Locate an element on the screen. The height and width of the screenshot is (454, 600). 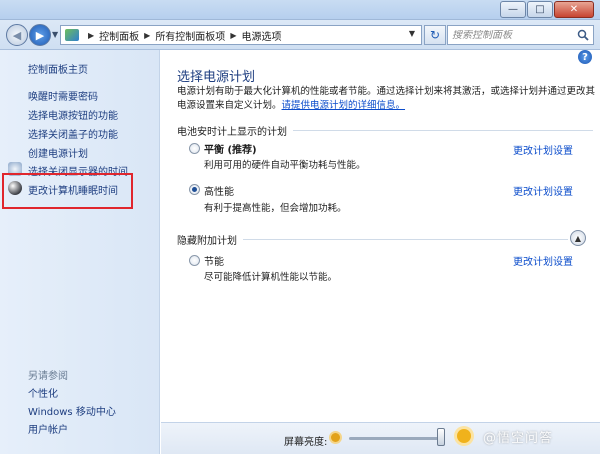
highlight-annotation is located at coordinates (67, 191).